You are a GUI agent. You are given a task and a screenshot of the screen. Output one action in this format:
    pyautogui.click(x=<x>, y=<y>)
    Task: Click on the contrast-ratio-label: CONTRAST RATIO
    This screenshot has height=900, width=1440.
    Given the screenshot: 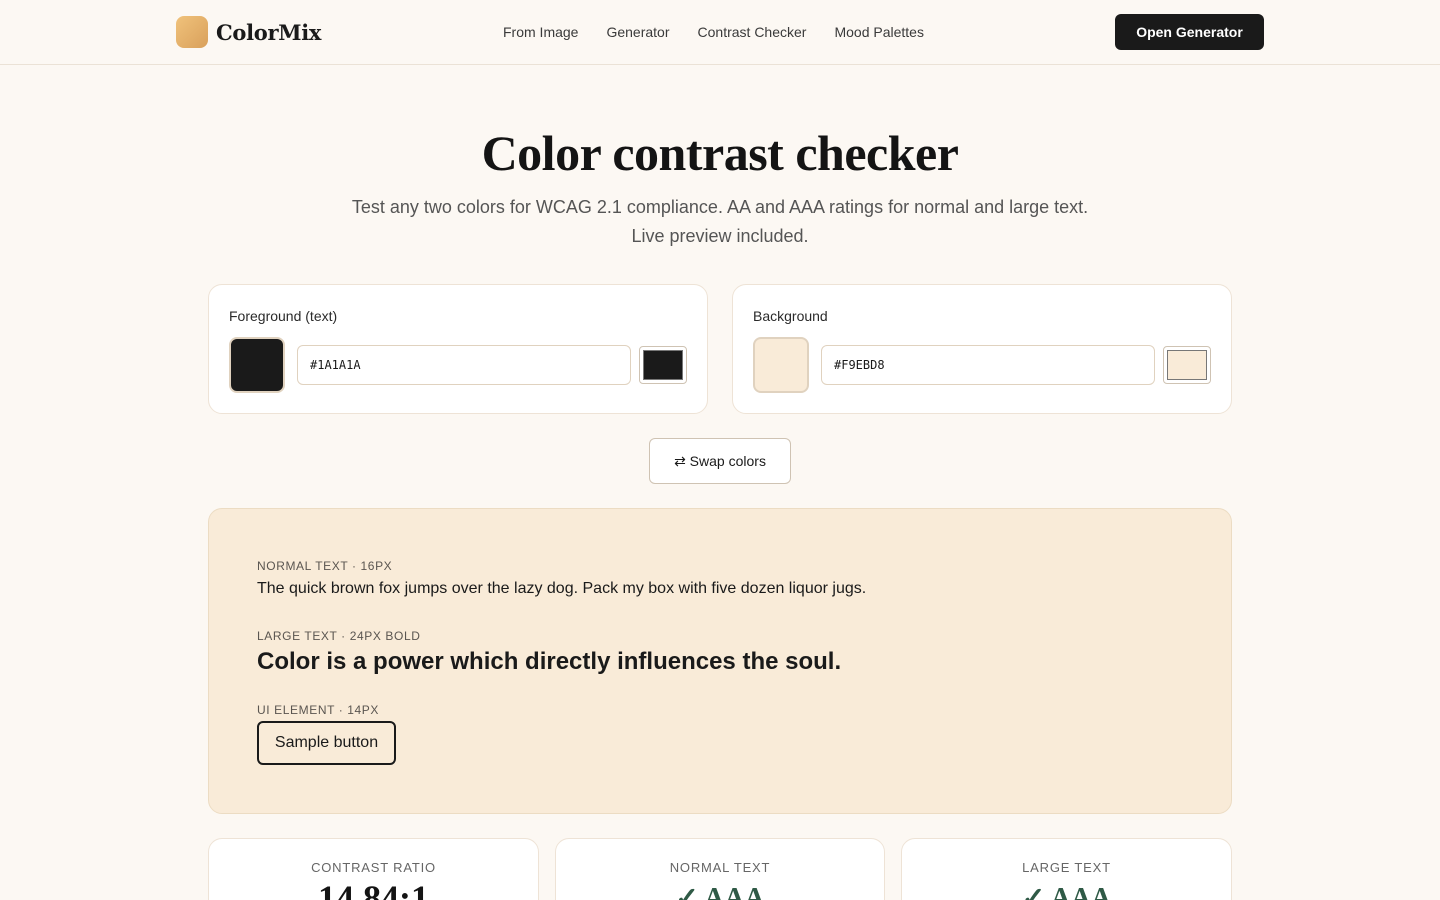 What is the action you would take?
    pyautogui.click(x=373, y=867)
    